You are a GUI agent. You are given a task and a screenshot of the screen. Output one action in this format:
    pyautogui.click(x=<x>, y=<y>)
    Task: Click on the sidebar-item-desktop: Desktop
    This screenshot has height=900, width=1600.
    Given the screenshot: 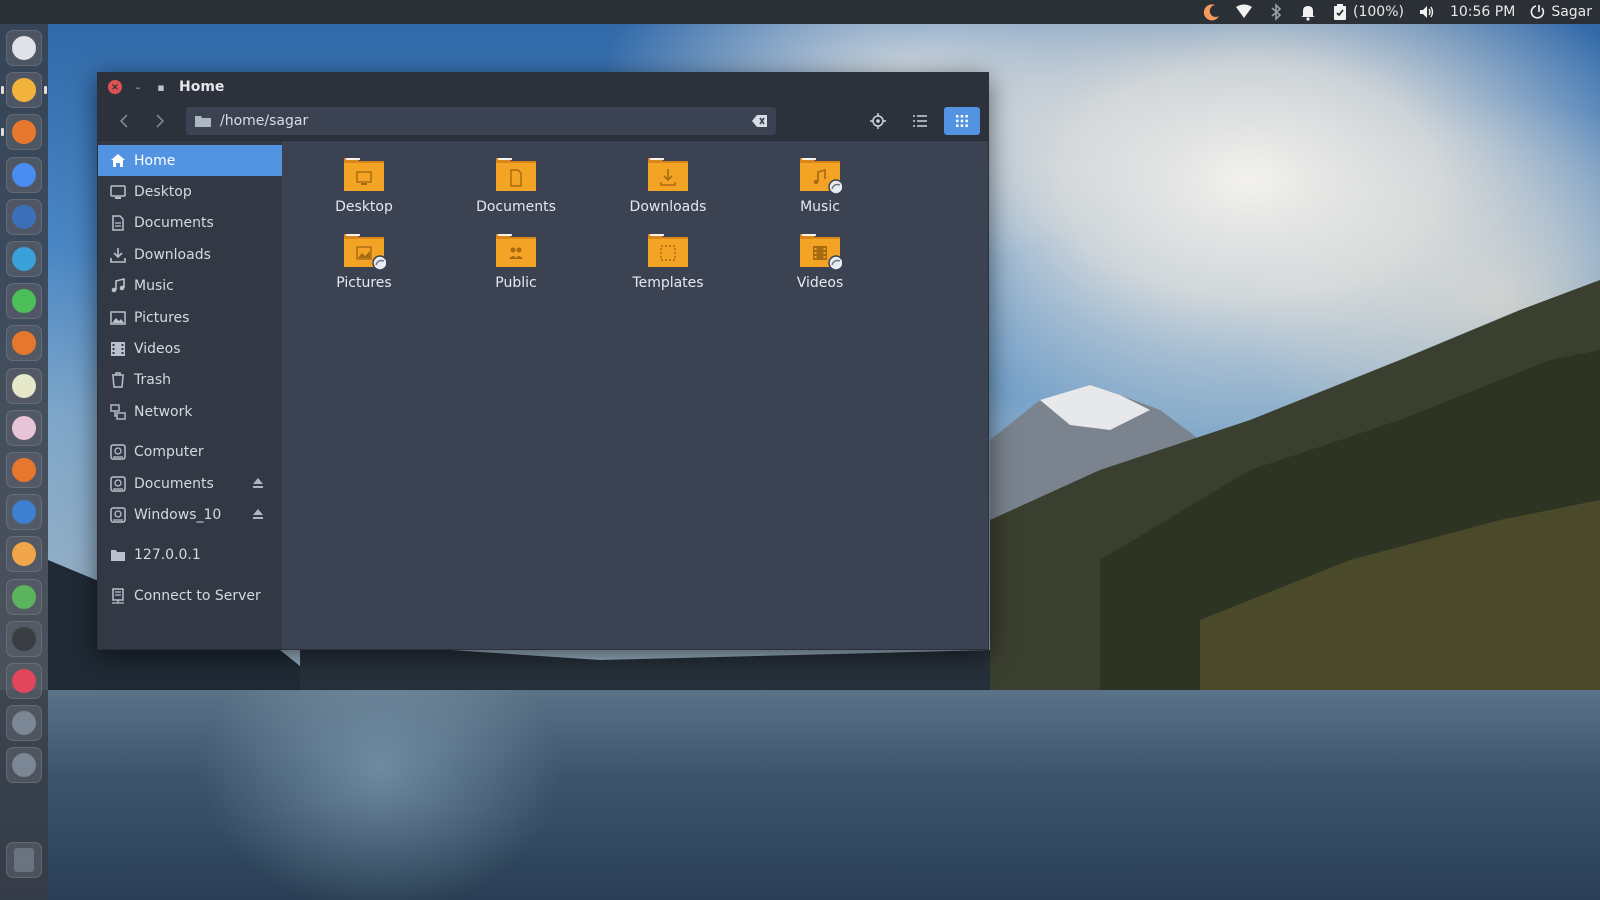 What is the action you would take?
    pyautogui.click(x=190, y=191)
    